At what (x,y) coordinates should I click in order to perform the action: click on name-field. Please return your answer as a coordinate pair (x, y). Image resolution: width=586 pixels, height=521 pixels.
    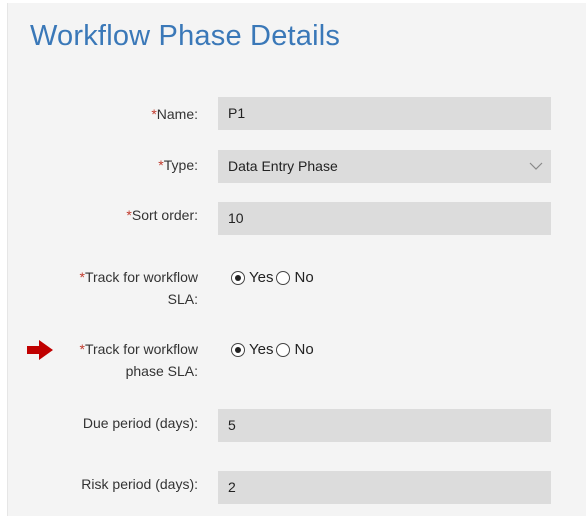
    Looking at the image, I should click on (384, 113).